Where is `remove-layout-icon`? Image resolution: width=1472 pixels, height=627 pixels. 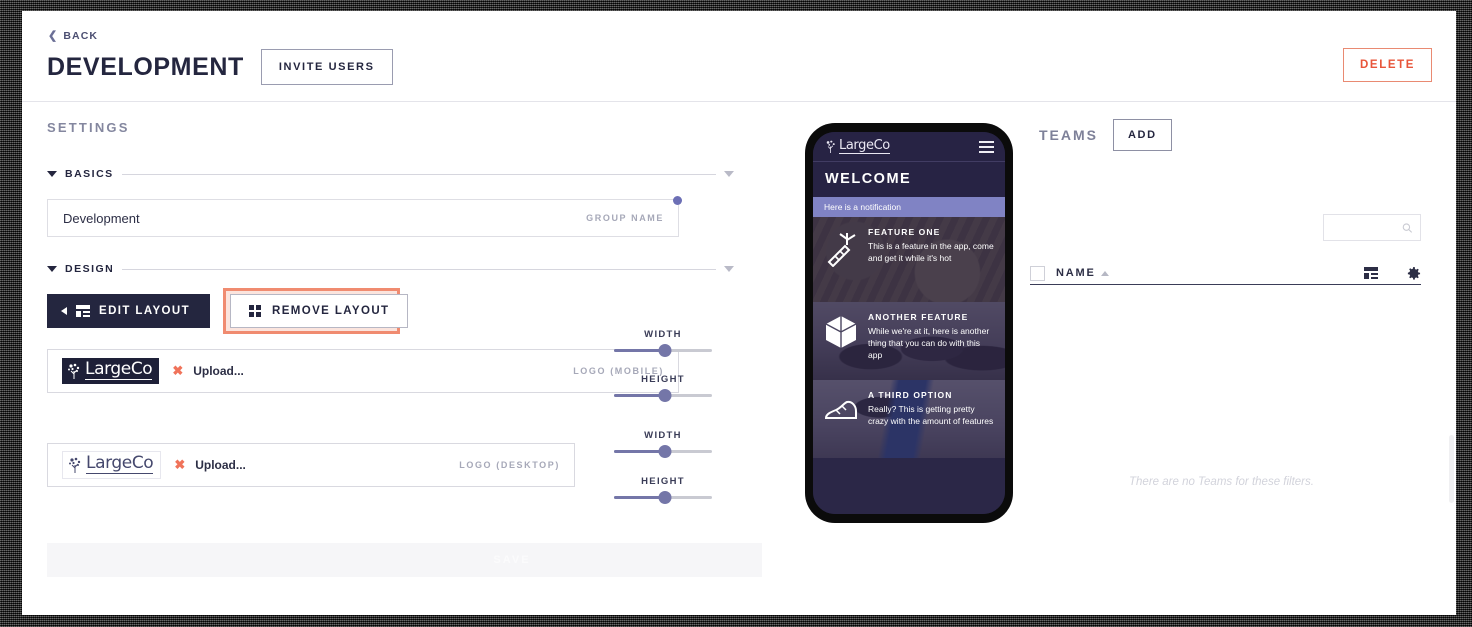 remove-layout-icon is located at coordinates (255, 311).